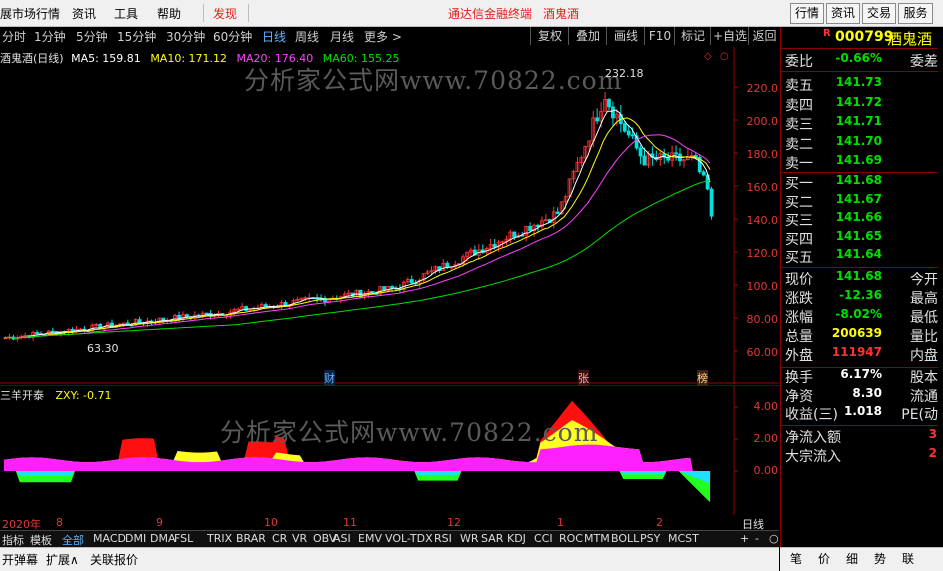 Image resolution: width=943 pixels, height=571 pixels. Describe the element at coordinates (299, 538) in the screenshot. I see `indicator-tab: VR` at that location.